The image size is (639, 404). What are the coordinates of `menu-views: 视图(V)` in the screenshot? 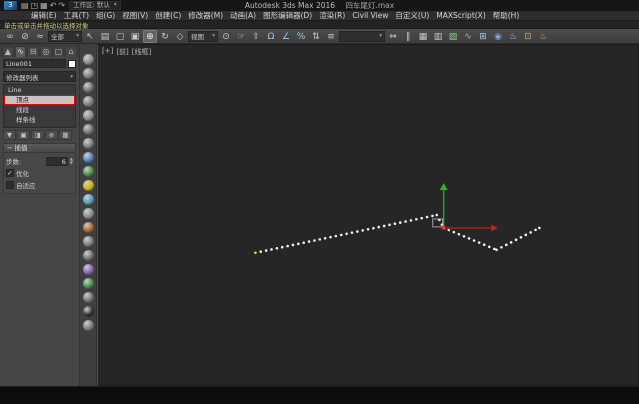 It's located at (135, 15).